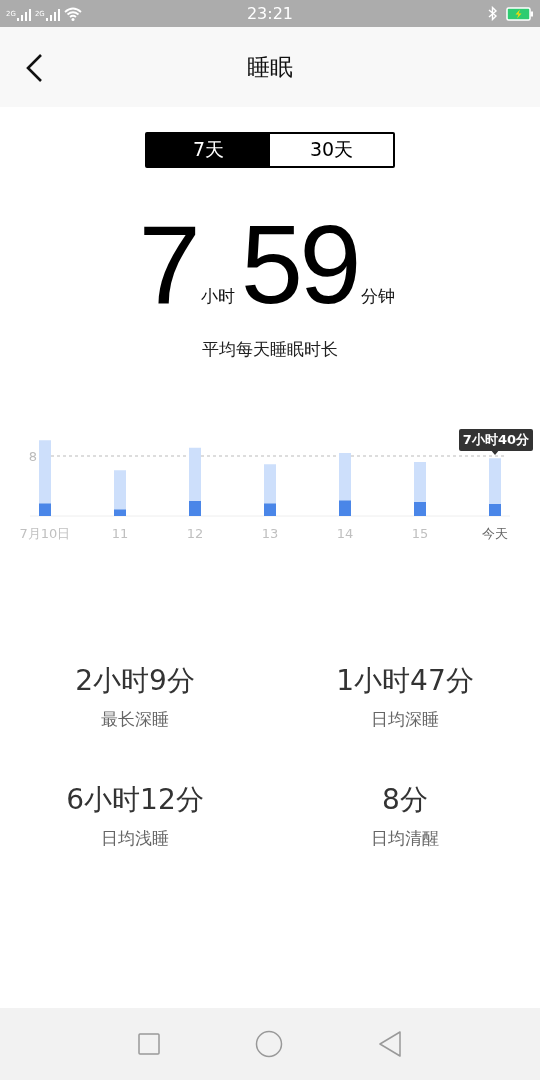 Image resolution: width=540 pixels, height=1080 pixels. I want to click on value-tooltip: 7小时40分, so click(495, 440).